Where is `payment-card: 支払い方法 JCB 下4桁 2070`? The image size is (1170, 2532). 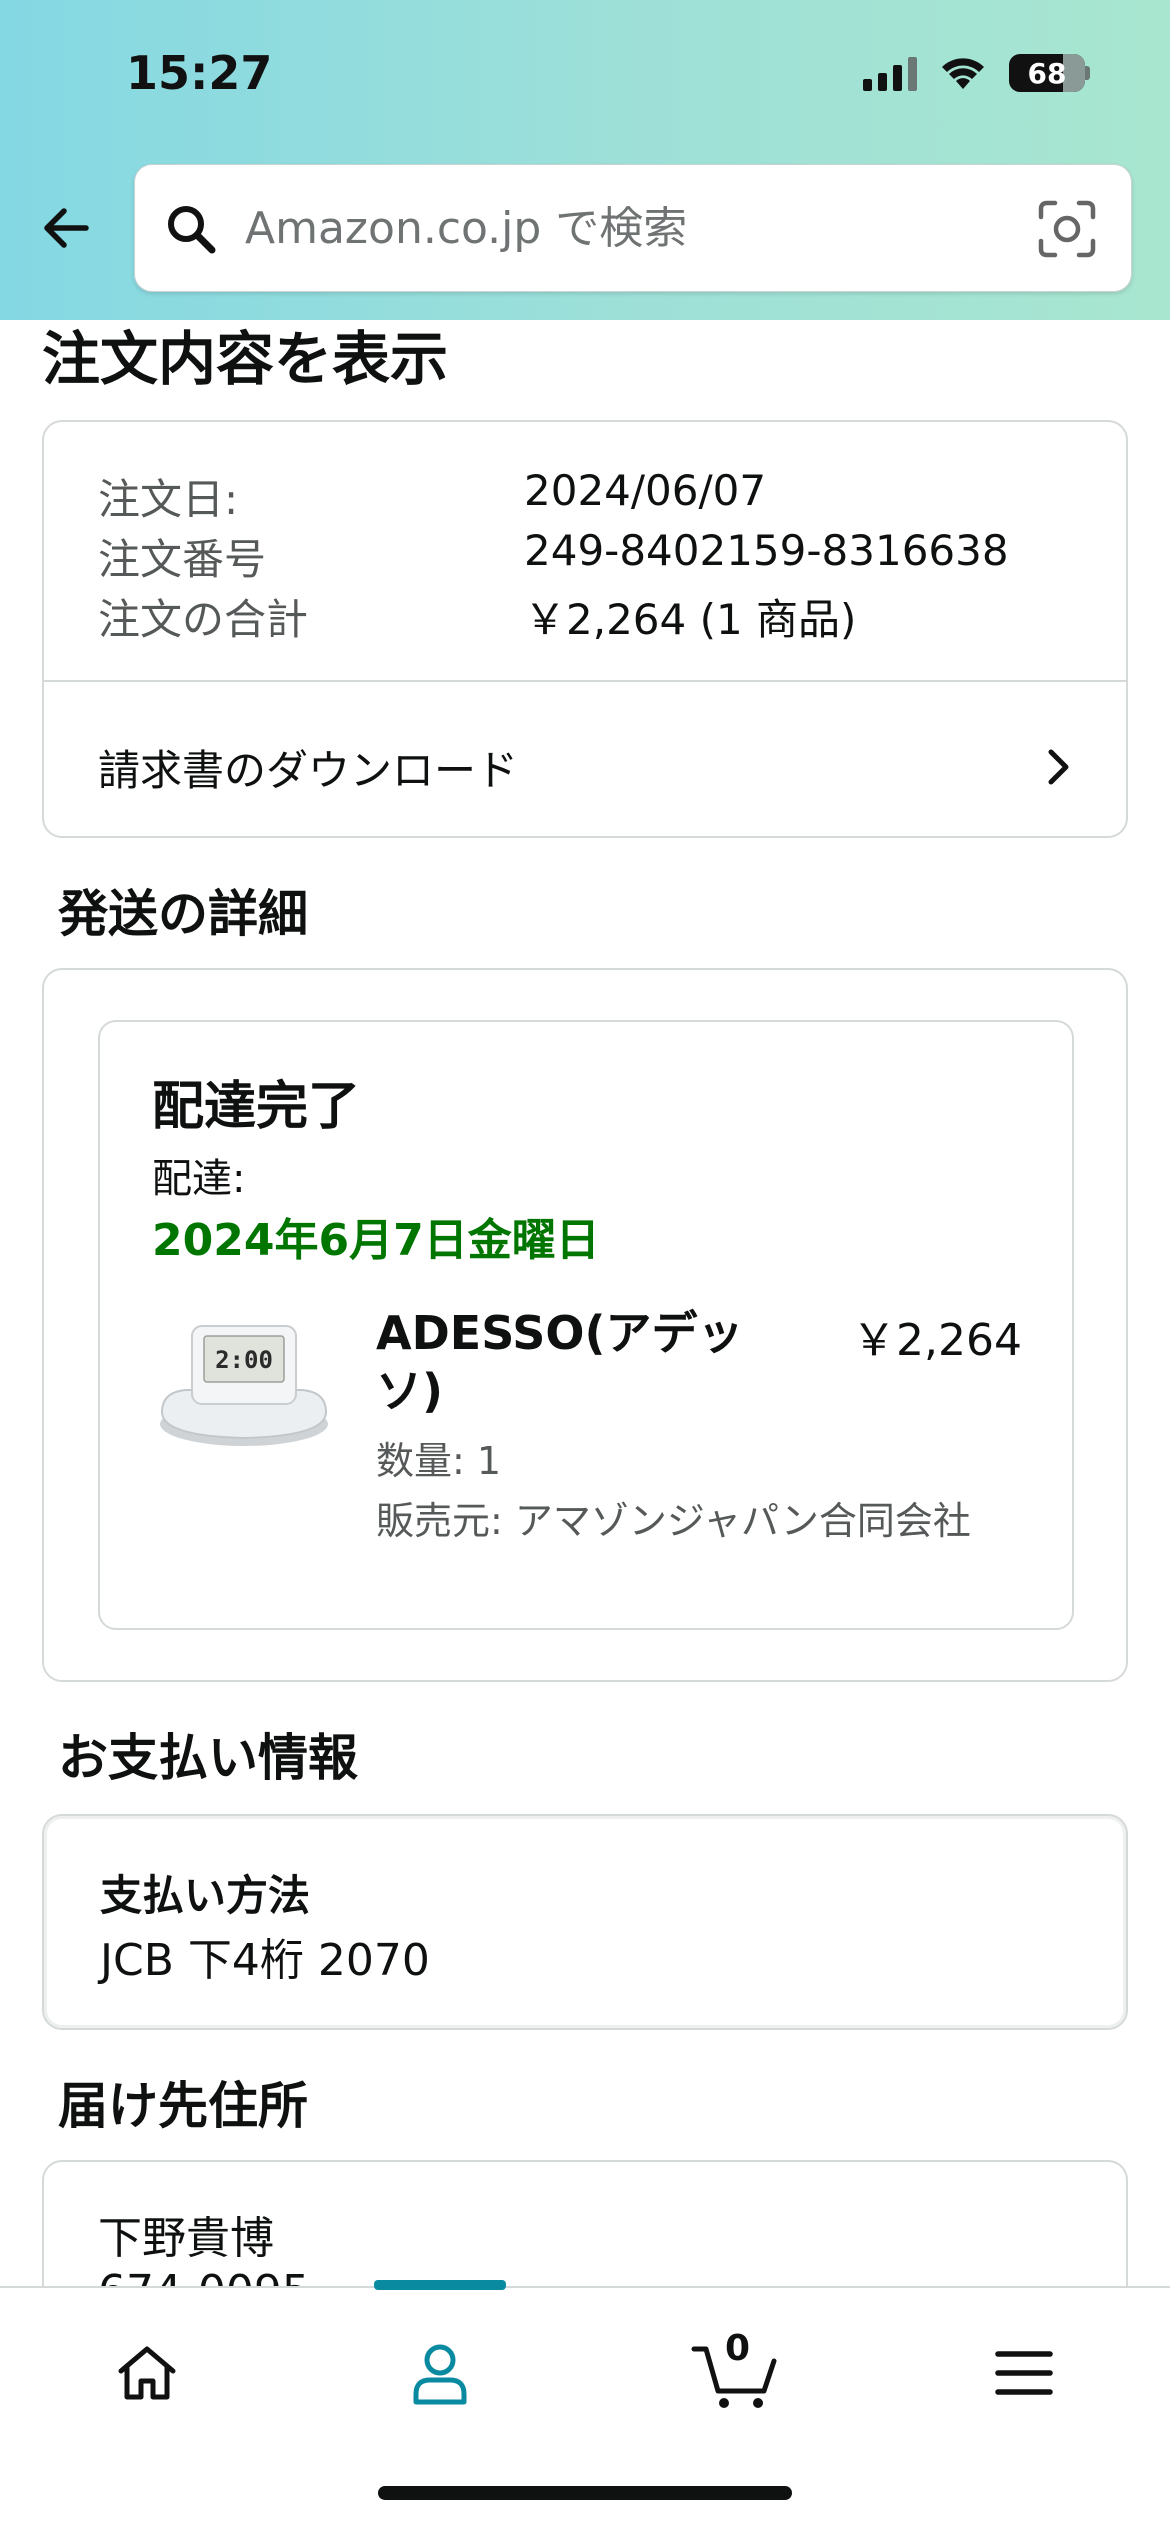 payment-card: 支払い方法 JCB 下4桁 2070 is located at coordinates (585, 1922).